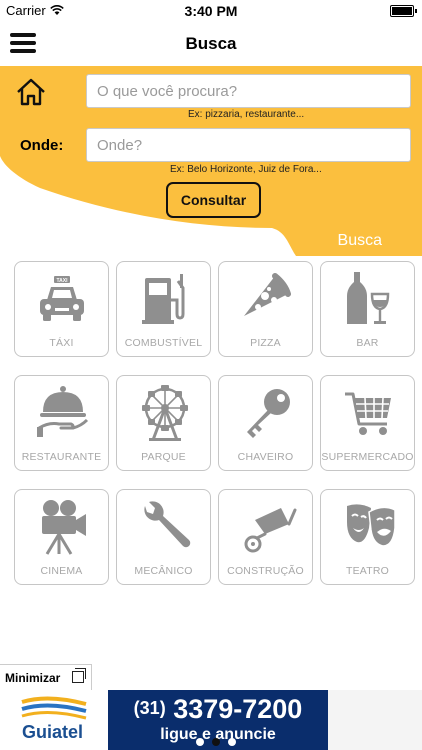 Image resolution: width=422 pixels, height=750 pixels. What do you see at coordinates (62, 281) in the screenshot?
I see `svg-text: TAXI` at bounding box center [62, 281].